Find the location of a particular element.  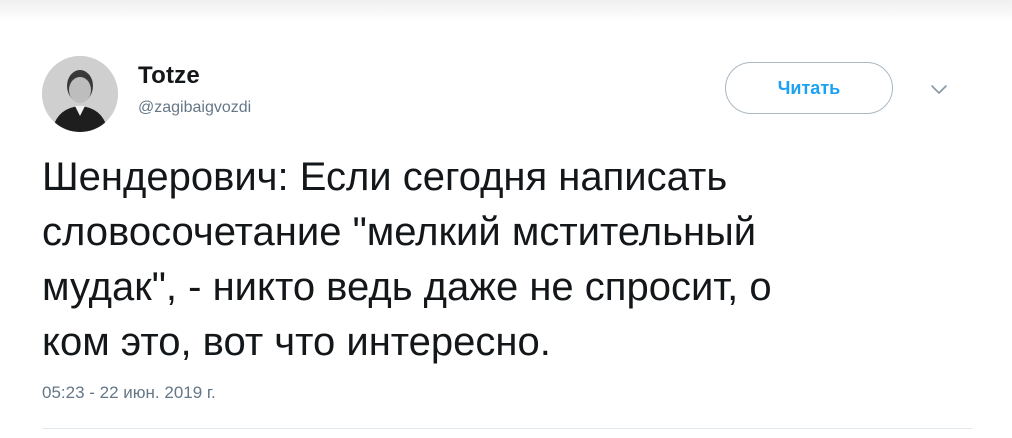

author-block: Totze @zagibaigvozdi is located at coordinates (194, 89).